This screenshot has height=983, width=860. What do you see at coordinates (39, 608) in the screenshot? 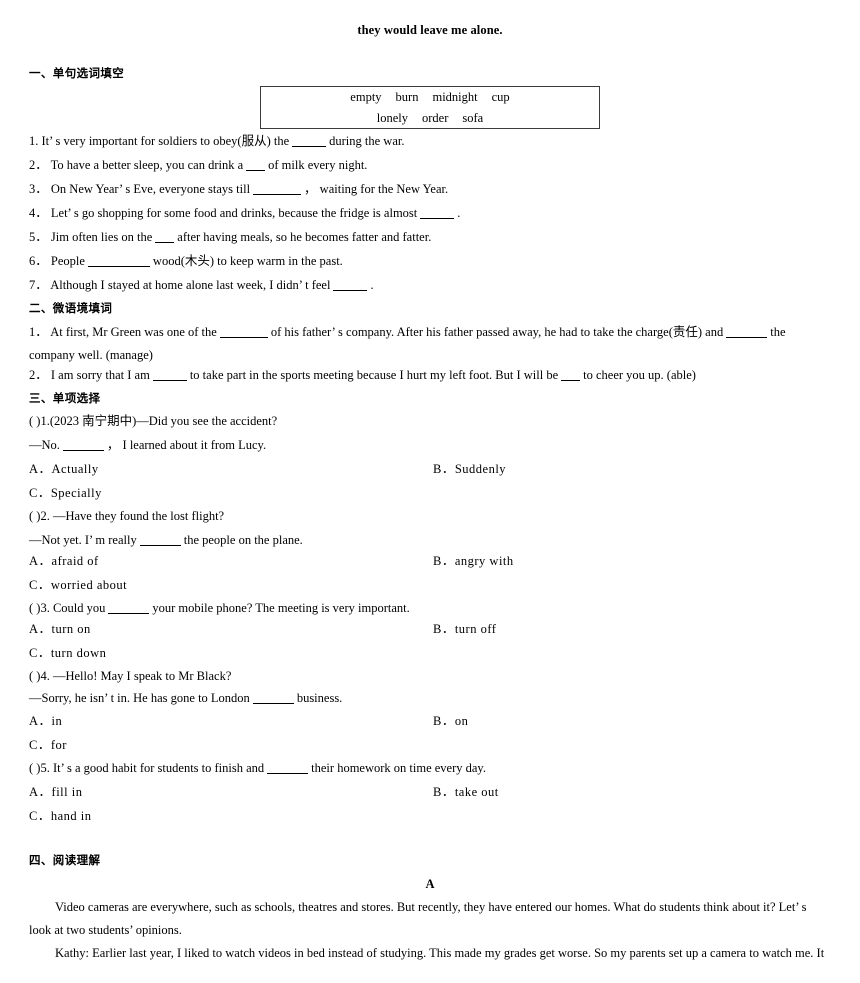
I see `question-marker: ( )3.` at bounding box center [39, 608].